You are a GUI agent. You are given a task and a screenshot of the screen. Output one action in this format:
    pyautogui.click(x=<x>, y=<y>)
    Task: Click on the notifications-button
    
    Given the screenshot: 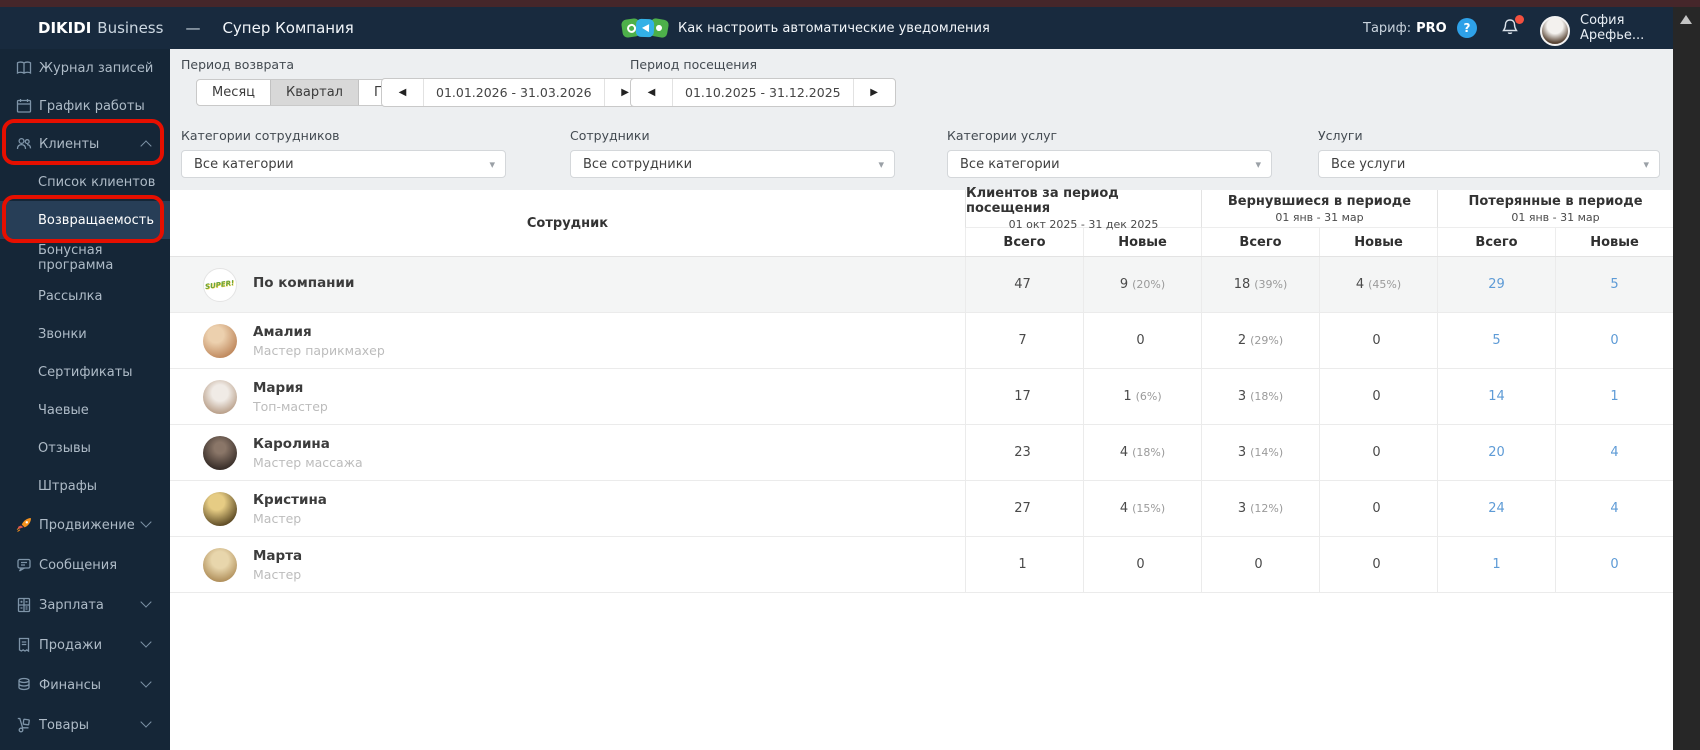 What is the action you would take?
    pyautogui.click(x=1512, y=27)
    